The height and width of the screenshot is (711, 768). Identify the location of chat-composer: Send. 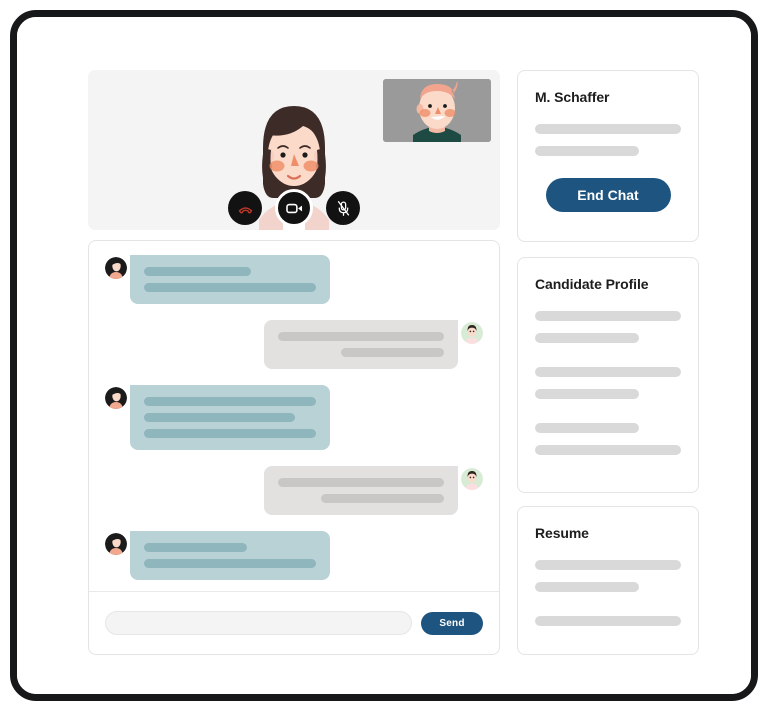
(294, 622).